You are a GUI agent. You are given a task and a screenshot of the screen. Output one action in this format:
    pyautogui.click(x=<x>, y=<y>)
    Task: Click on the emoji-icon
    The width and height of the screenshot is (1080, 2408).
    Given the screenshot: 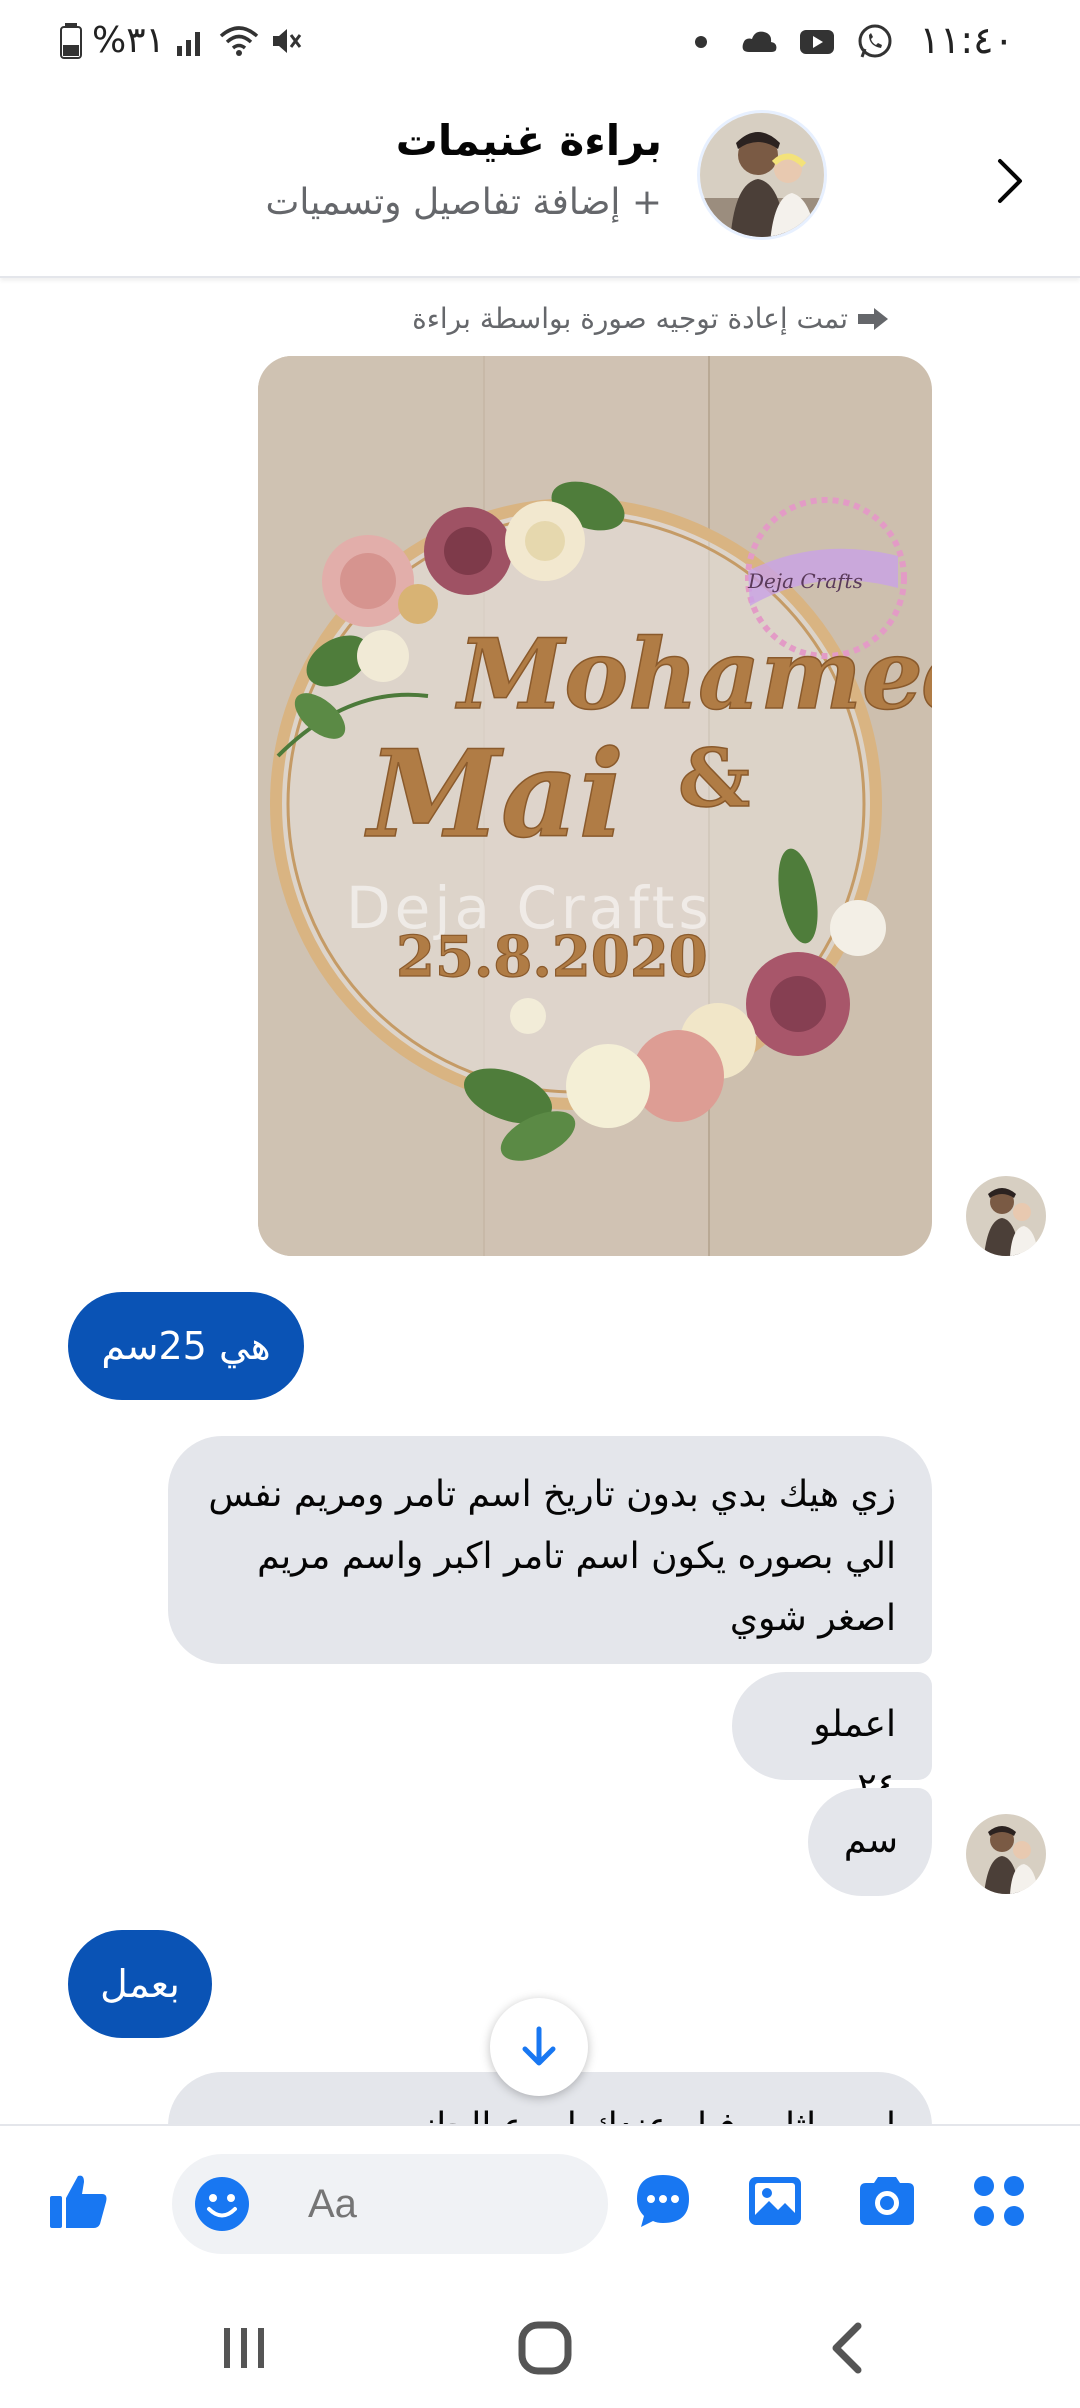 What is the action you would take?
    pyautogui.click(x=222, y=2204)
    